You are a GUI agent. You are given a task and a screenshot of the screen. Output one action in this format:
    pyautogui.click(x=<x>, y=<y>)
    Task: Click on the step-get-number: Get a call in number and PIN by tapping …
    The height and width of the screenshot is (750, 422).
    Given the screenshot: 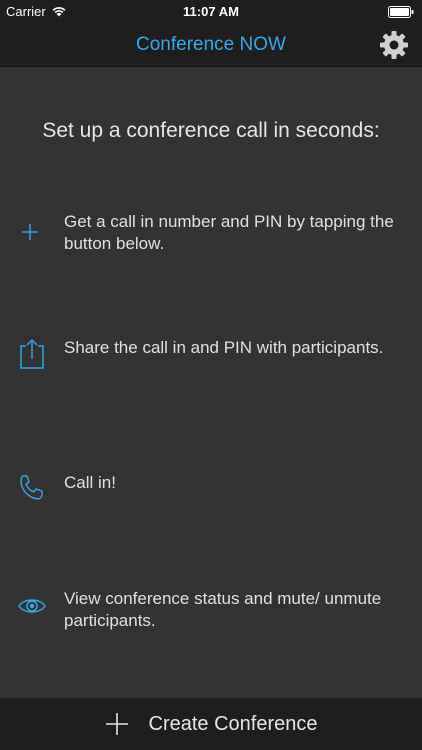 What is the action you would take?
    pyautogui.click(x=211, y=233)
    